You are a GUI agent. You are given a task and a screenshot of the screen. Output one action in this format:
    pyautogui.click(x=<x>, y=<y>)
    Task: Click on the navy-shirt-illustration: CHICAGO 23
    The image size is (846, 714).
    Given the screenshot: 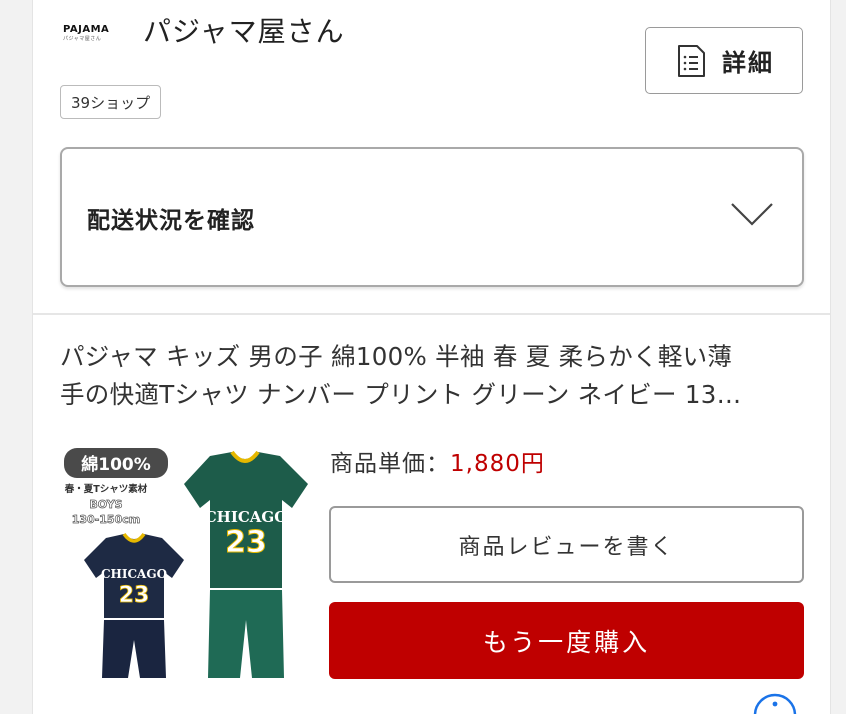 What is the action you would take?
    pyautogui.click(x=134, y=605)
    